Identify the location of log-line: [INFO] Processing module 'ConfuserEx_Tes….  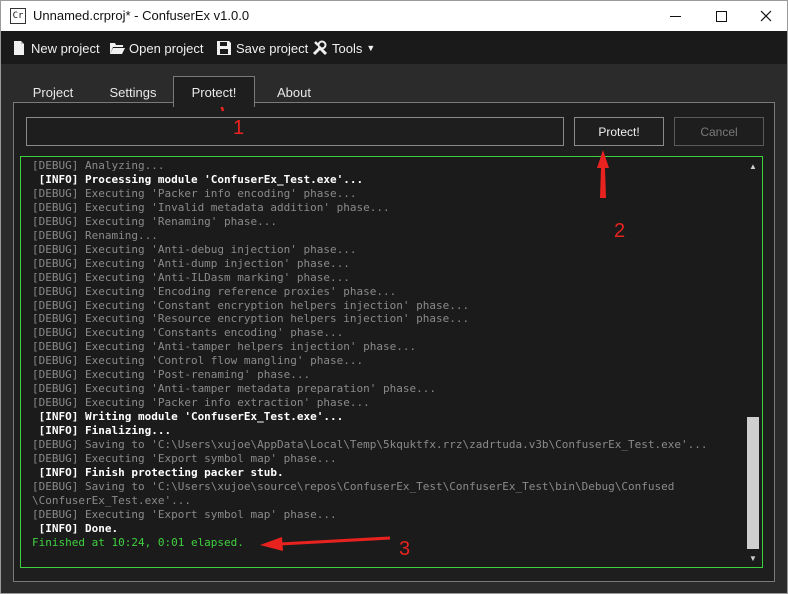
(198, 179).